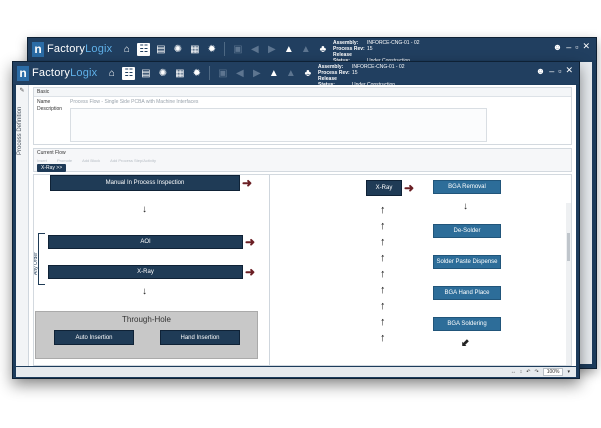 The height and width of the screenshot is (428, 601). I want to click on pin-icon: ✎, so click(22, 90).